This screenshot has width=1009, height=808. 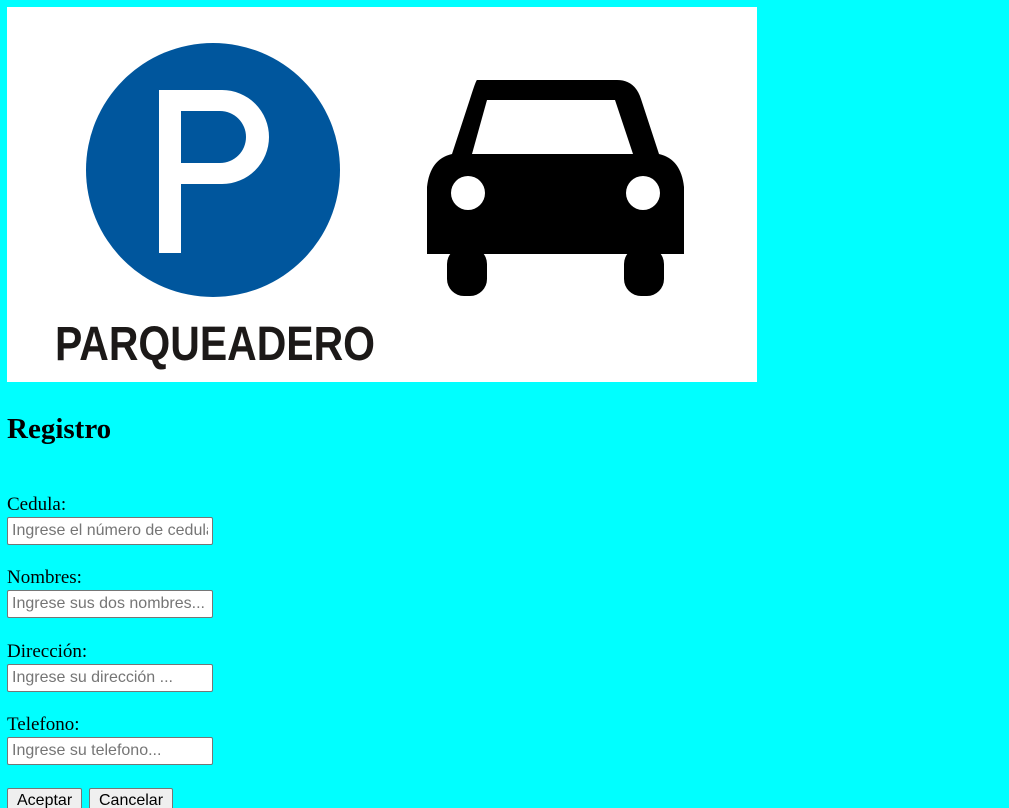 I want to click on cedula-label: Cedula:, so click(x=37, y=504).